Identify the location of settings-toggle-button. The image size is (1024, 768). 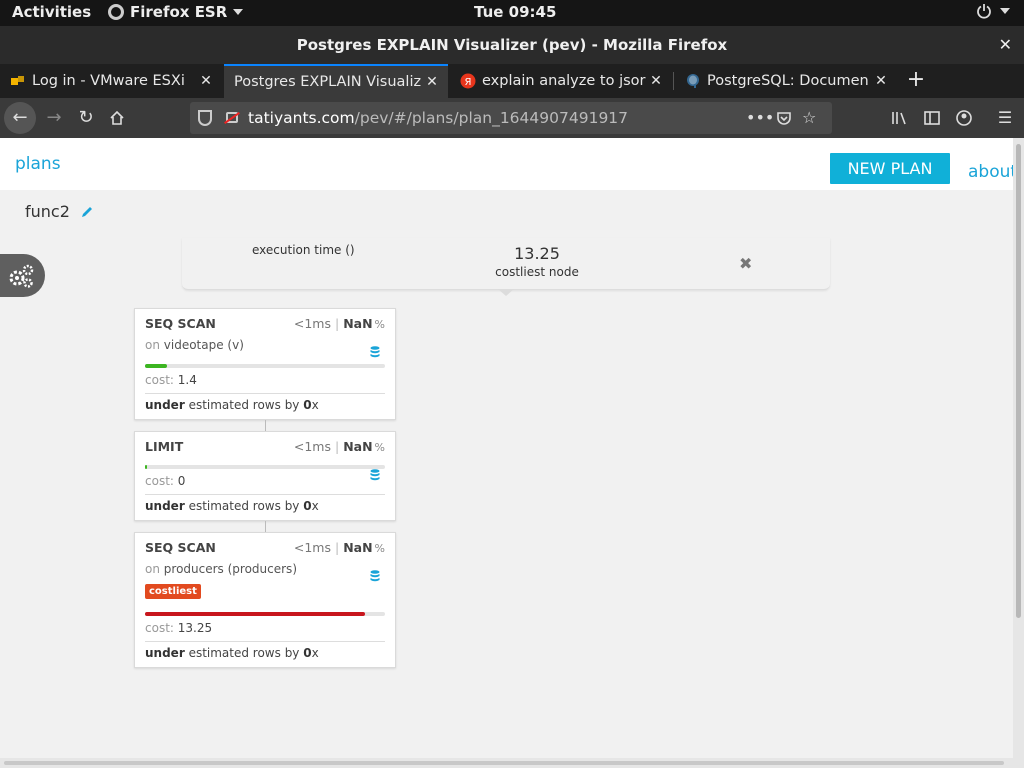
(22, 275).